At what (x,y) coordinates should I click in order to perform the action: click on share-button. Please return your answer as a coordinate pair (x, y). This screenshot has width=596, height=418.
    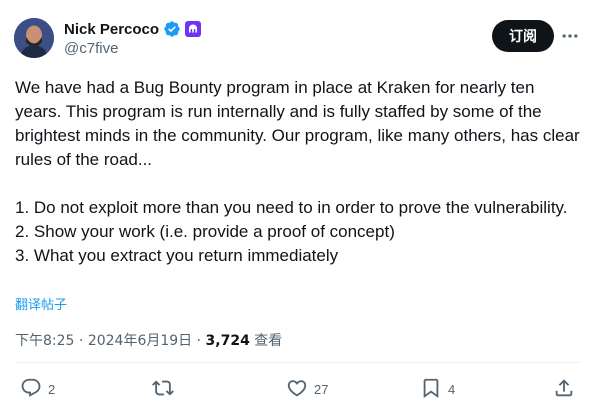
    Looking at the image, I should click on (564, 389).